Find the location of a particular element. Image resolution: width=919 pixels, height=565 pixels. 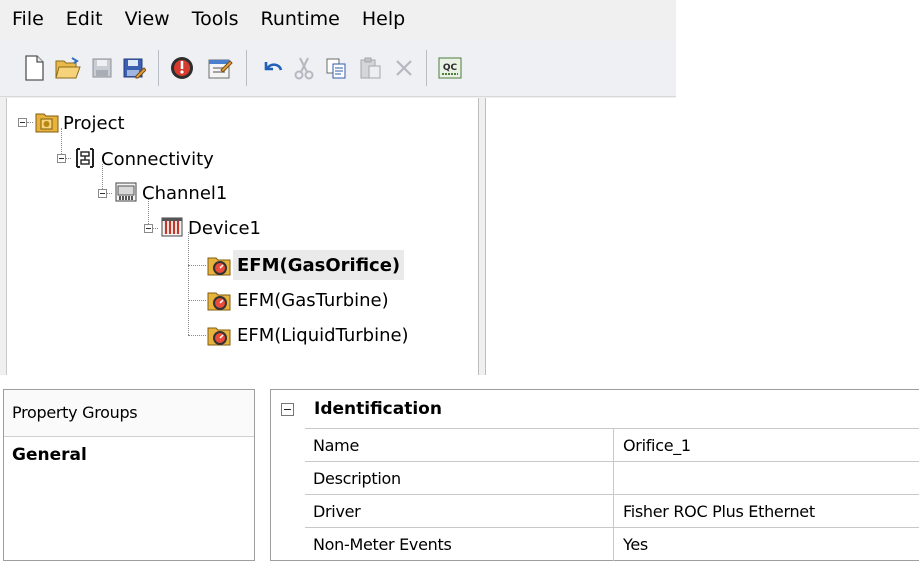

property-value: Yes is located at coordinates (766, 544).